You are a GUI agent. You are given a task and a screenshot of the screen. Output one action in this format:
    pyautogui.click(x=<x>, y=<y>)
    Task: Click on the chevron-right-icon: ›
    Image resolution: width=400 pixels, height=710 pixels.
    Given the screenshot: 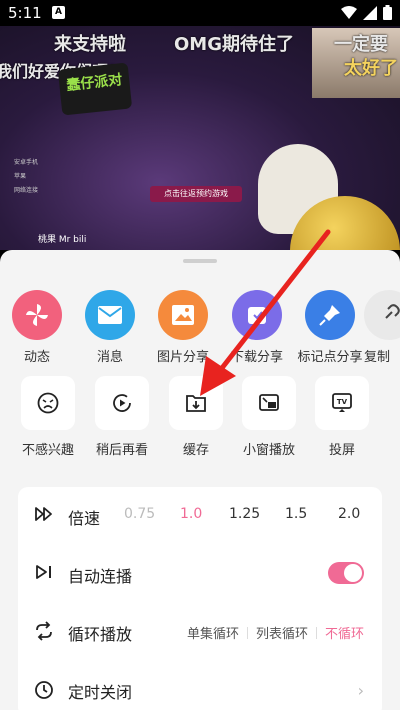 What is the action you would take?
    pyautogui.click(x=360, y=690)
    